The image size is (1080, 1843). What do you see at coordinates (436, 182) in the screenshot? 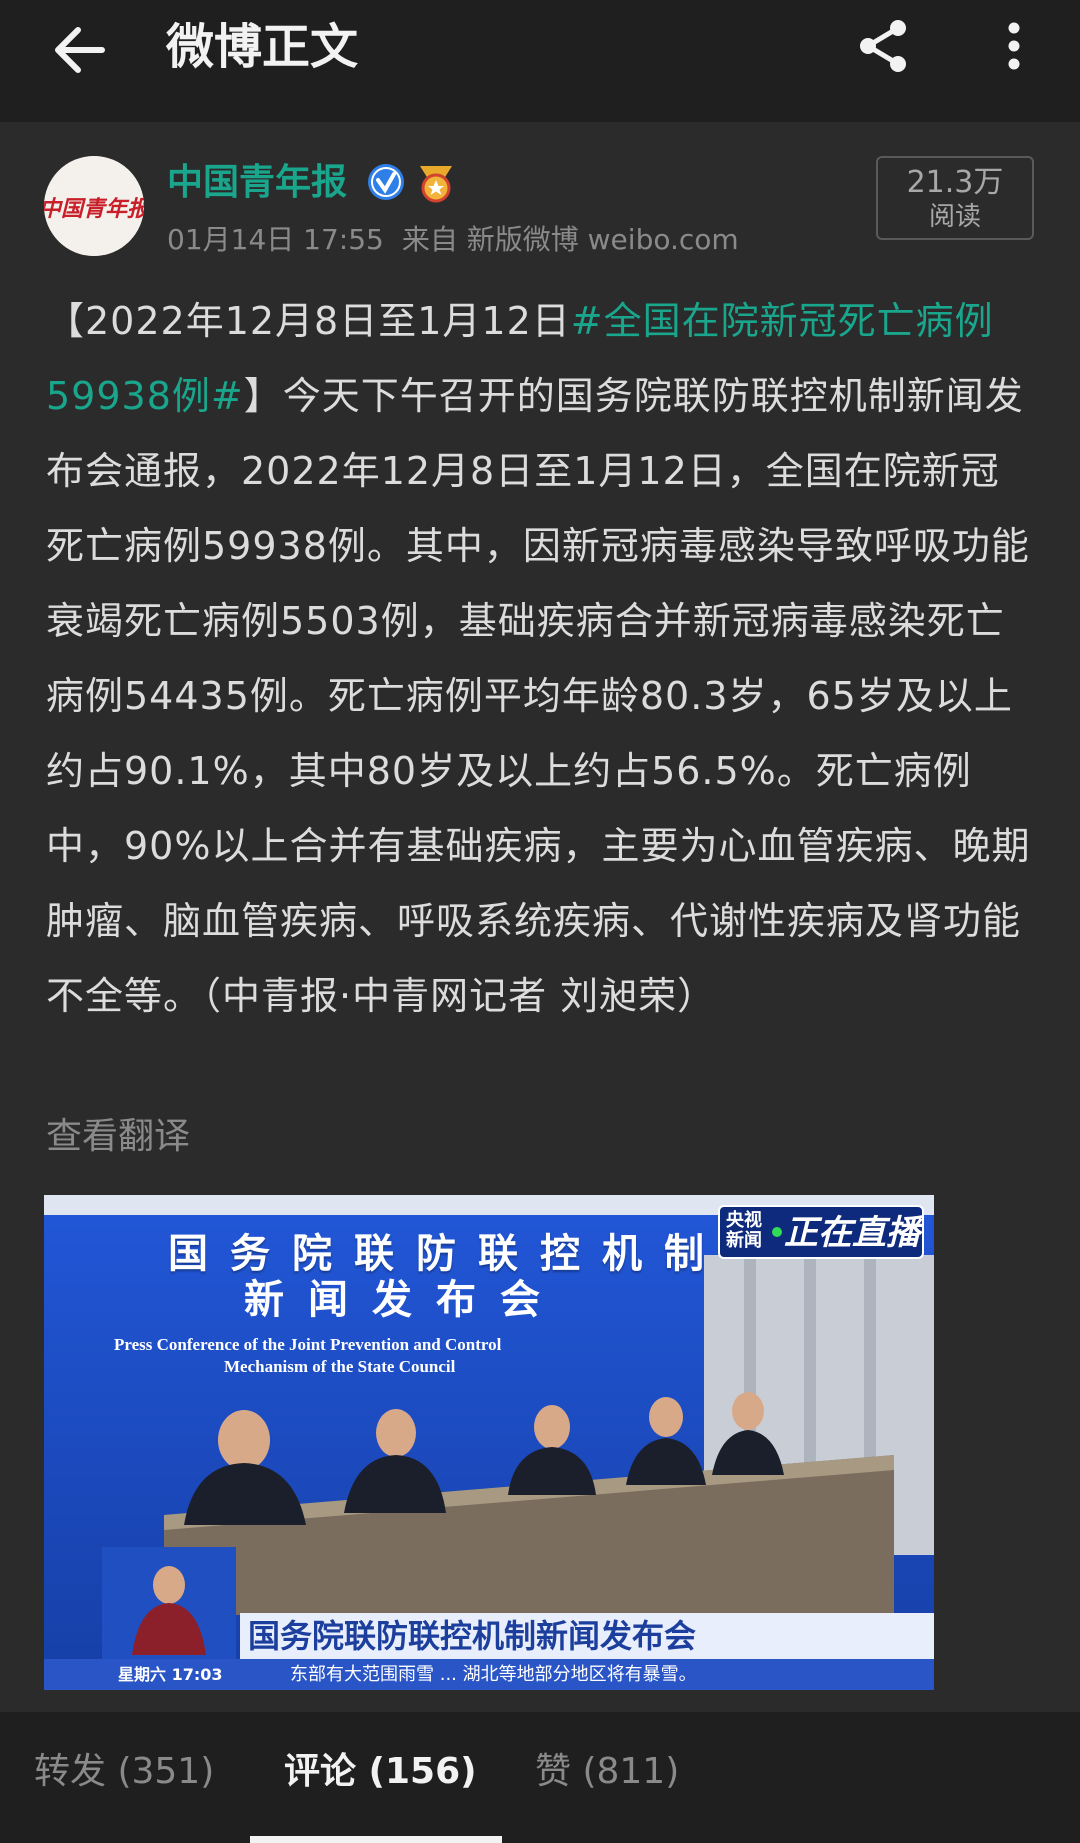
I see `medal-icon` at bounding box center [436, 182].